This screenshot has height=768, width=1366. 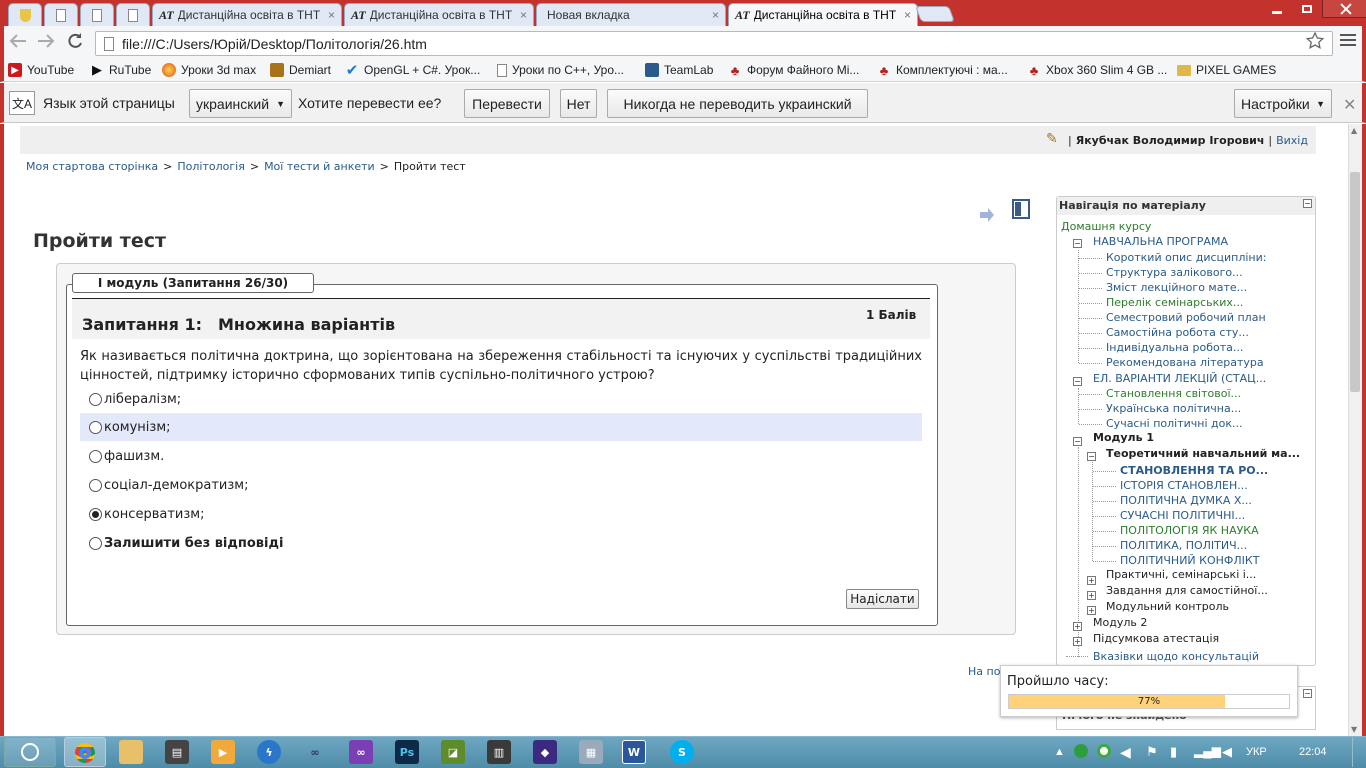 What do you see at coordinates (634, 752) in the screenshot?
I see `word-icon: W` at bounding box center [634, 752].